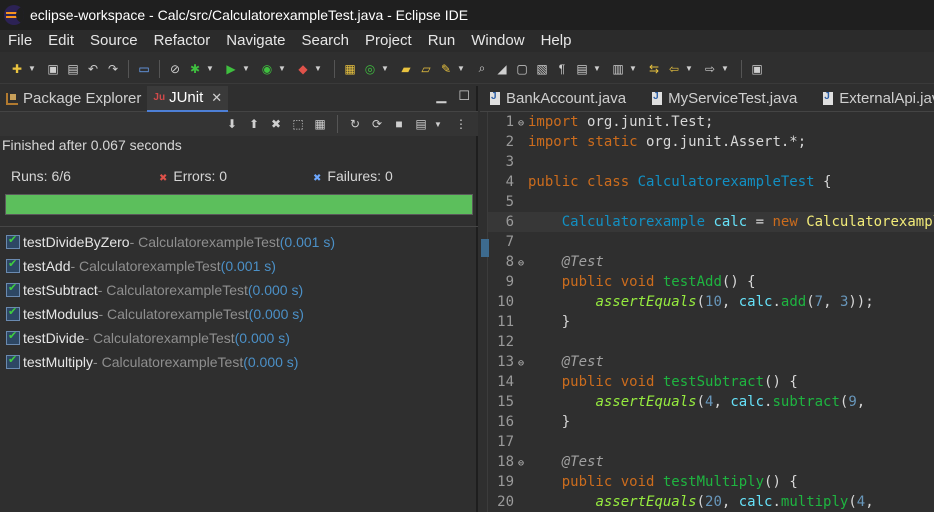 This screenshot has height=512, width=934. What do you see at coordinates (283, 68) in the screenshot?
I see `coverage-dropdown-icon: ▼` at bounding box center [283, 68].